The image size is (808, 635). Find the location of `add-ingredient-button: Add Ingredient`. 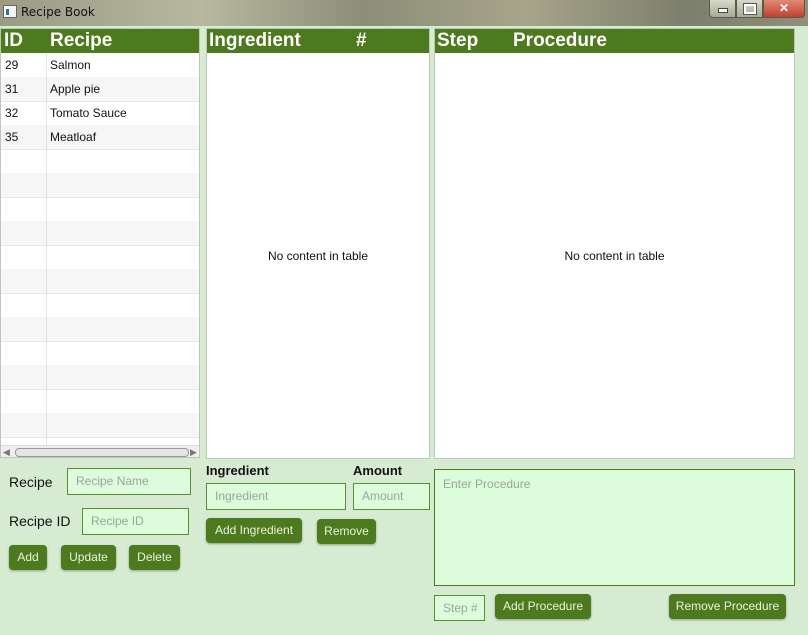

add-ingredient-button: Add Ingredient is located at coordinates (254, 530).